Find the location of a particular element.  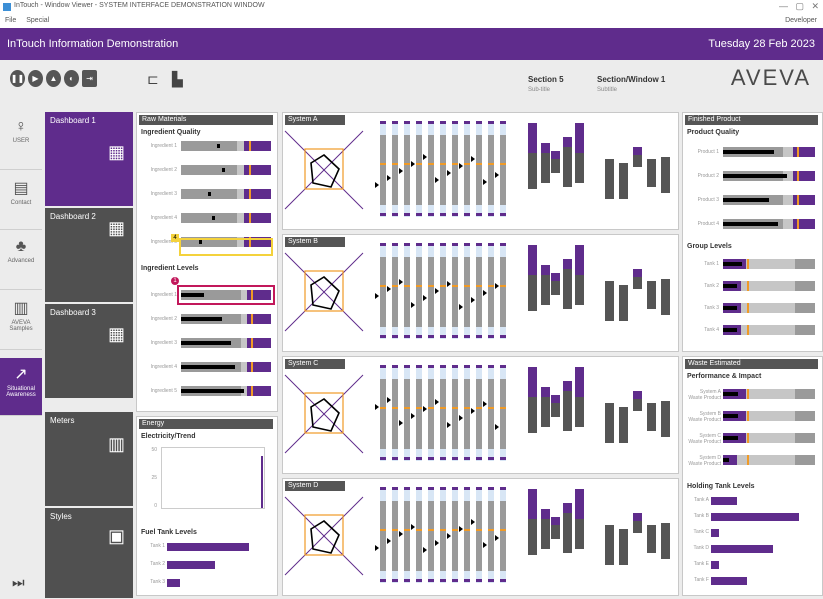

row-label: Ingredient 5 is located at coordinates (163, 391).